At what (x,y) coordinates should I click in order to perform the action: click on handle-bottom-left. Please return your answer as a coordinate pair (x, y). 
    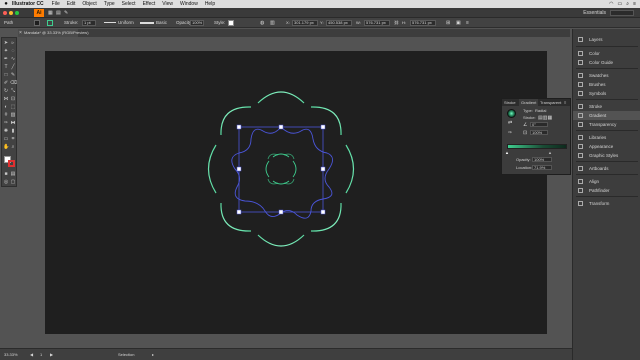
    Looking at the image, I should click on (239, 212).